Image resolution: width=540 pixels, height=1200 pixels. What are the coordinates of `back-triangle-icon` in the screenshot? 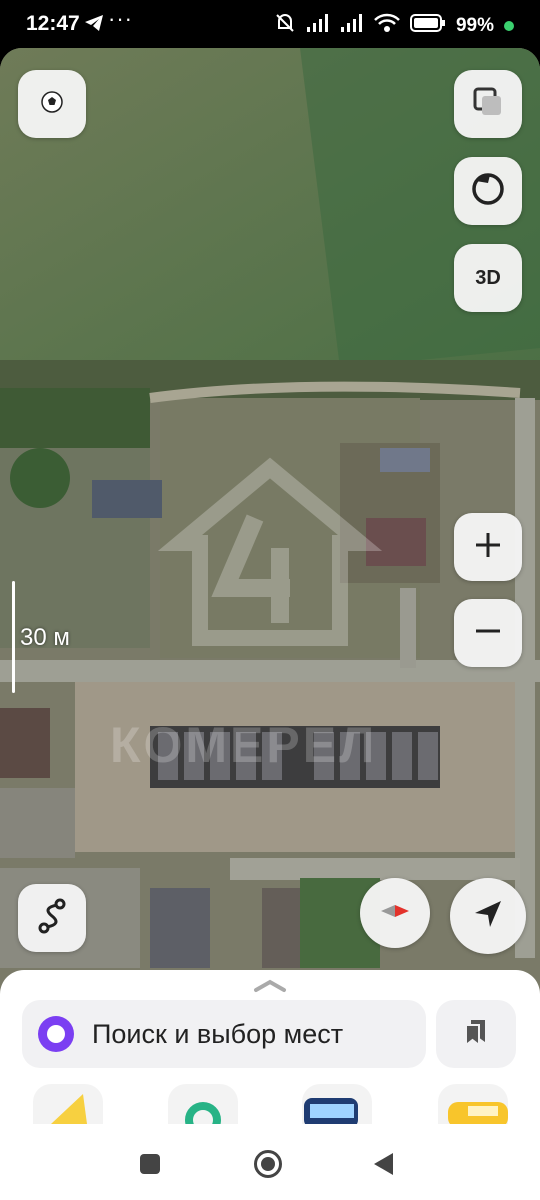 It's located at (383, 1164).